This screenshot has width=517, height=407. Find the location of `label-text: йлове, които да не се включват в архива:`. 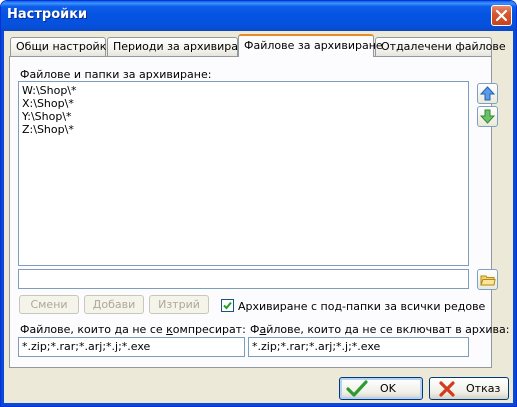

label-text: йлове, които да не се включват в архива: is located at coordinates (388, 329).